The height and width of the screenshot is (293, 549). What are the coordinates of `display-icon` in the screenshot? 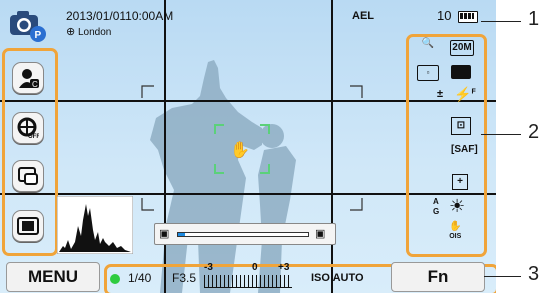 It's located at (28, 176).